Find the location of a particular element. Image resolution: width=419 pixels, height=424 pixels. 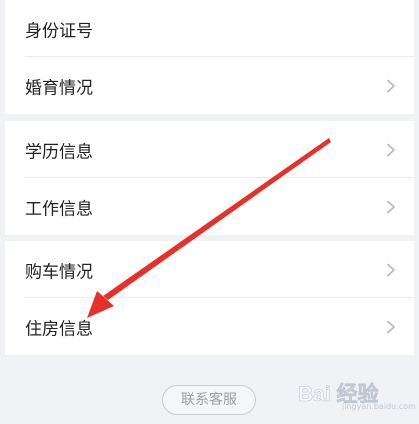

list-item-education: 学历信息 is located at coordinates (209, 149).